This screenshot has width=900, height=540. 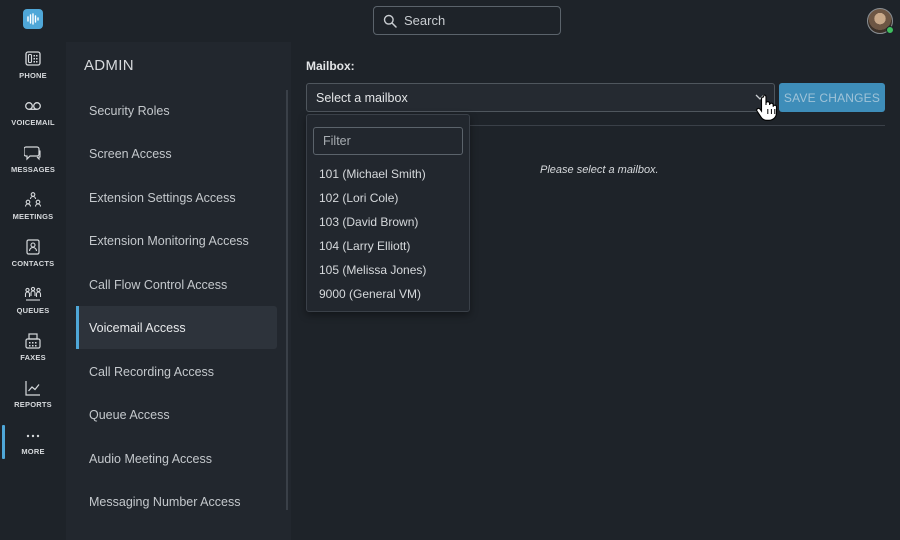 What do you see at coordinates (33, 122) in the screenshot?
I see `rail-label: VOICEMAIL` at bounding box center [33, 122].